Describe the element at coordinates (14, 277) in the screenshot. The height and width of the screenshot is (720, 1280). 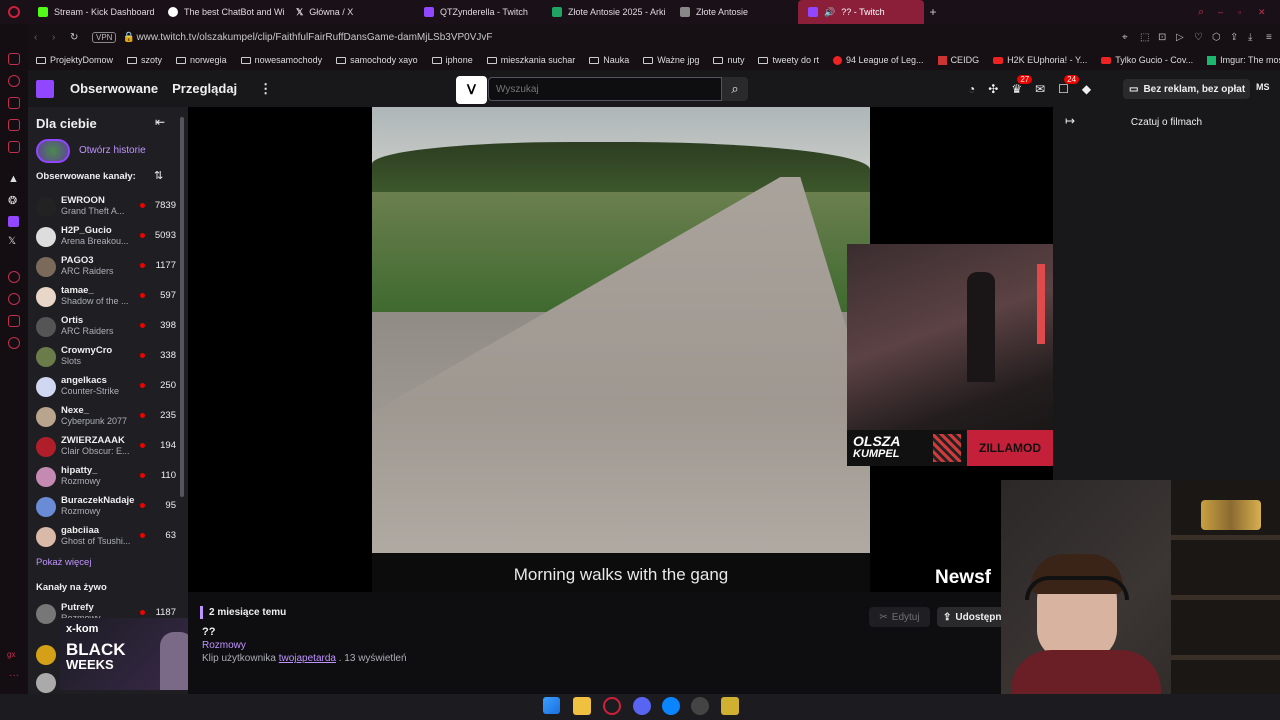
I see `clock-icon` at that location.